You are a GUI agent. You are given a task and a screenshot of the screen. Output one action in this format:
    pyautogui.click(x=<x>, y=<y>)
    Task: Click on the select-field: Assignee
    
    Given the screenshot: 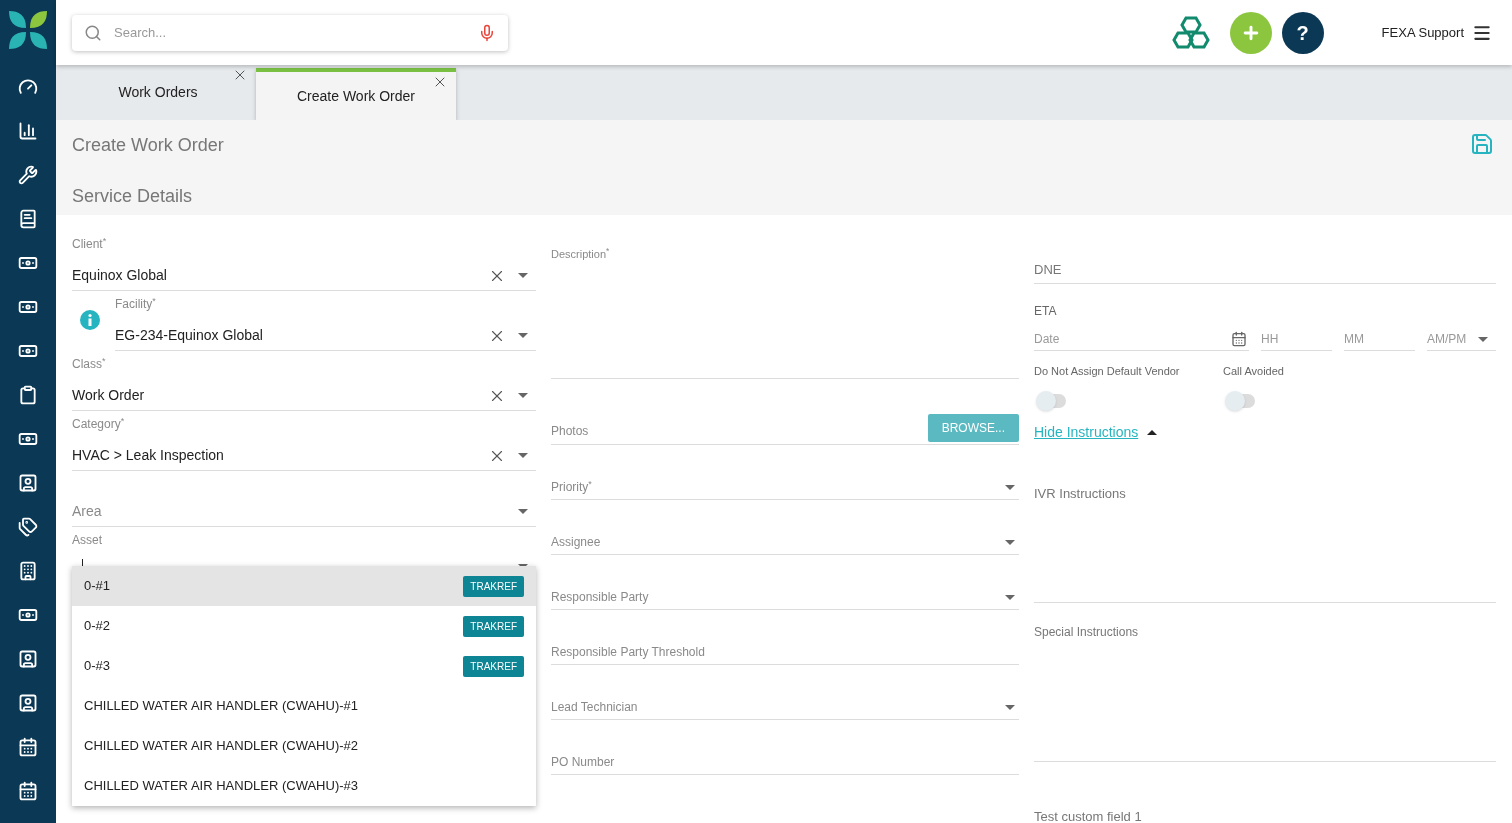 What is the action you would take?
    pyautogui.click(x=785, y=544)
    